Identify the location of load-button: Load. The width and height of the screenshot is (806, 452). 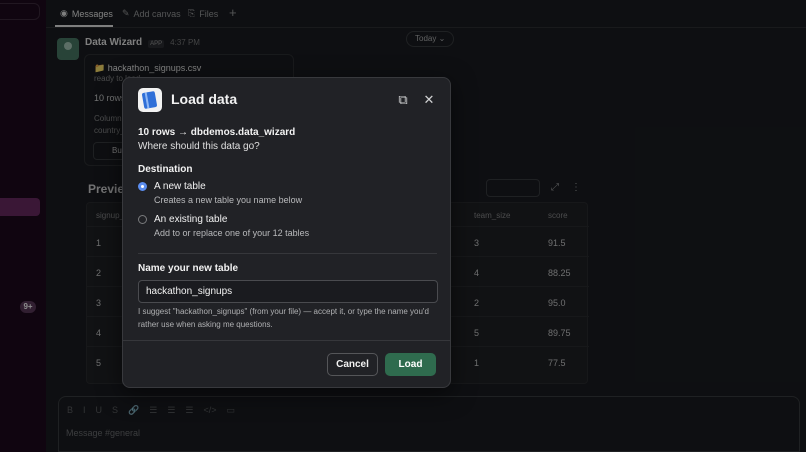
(410, 364).